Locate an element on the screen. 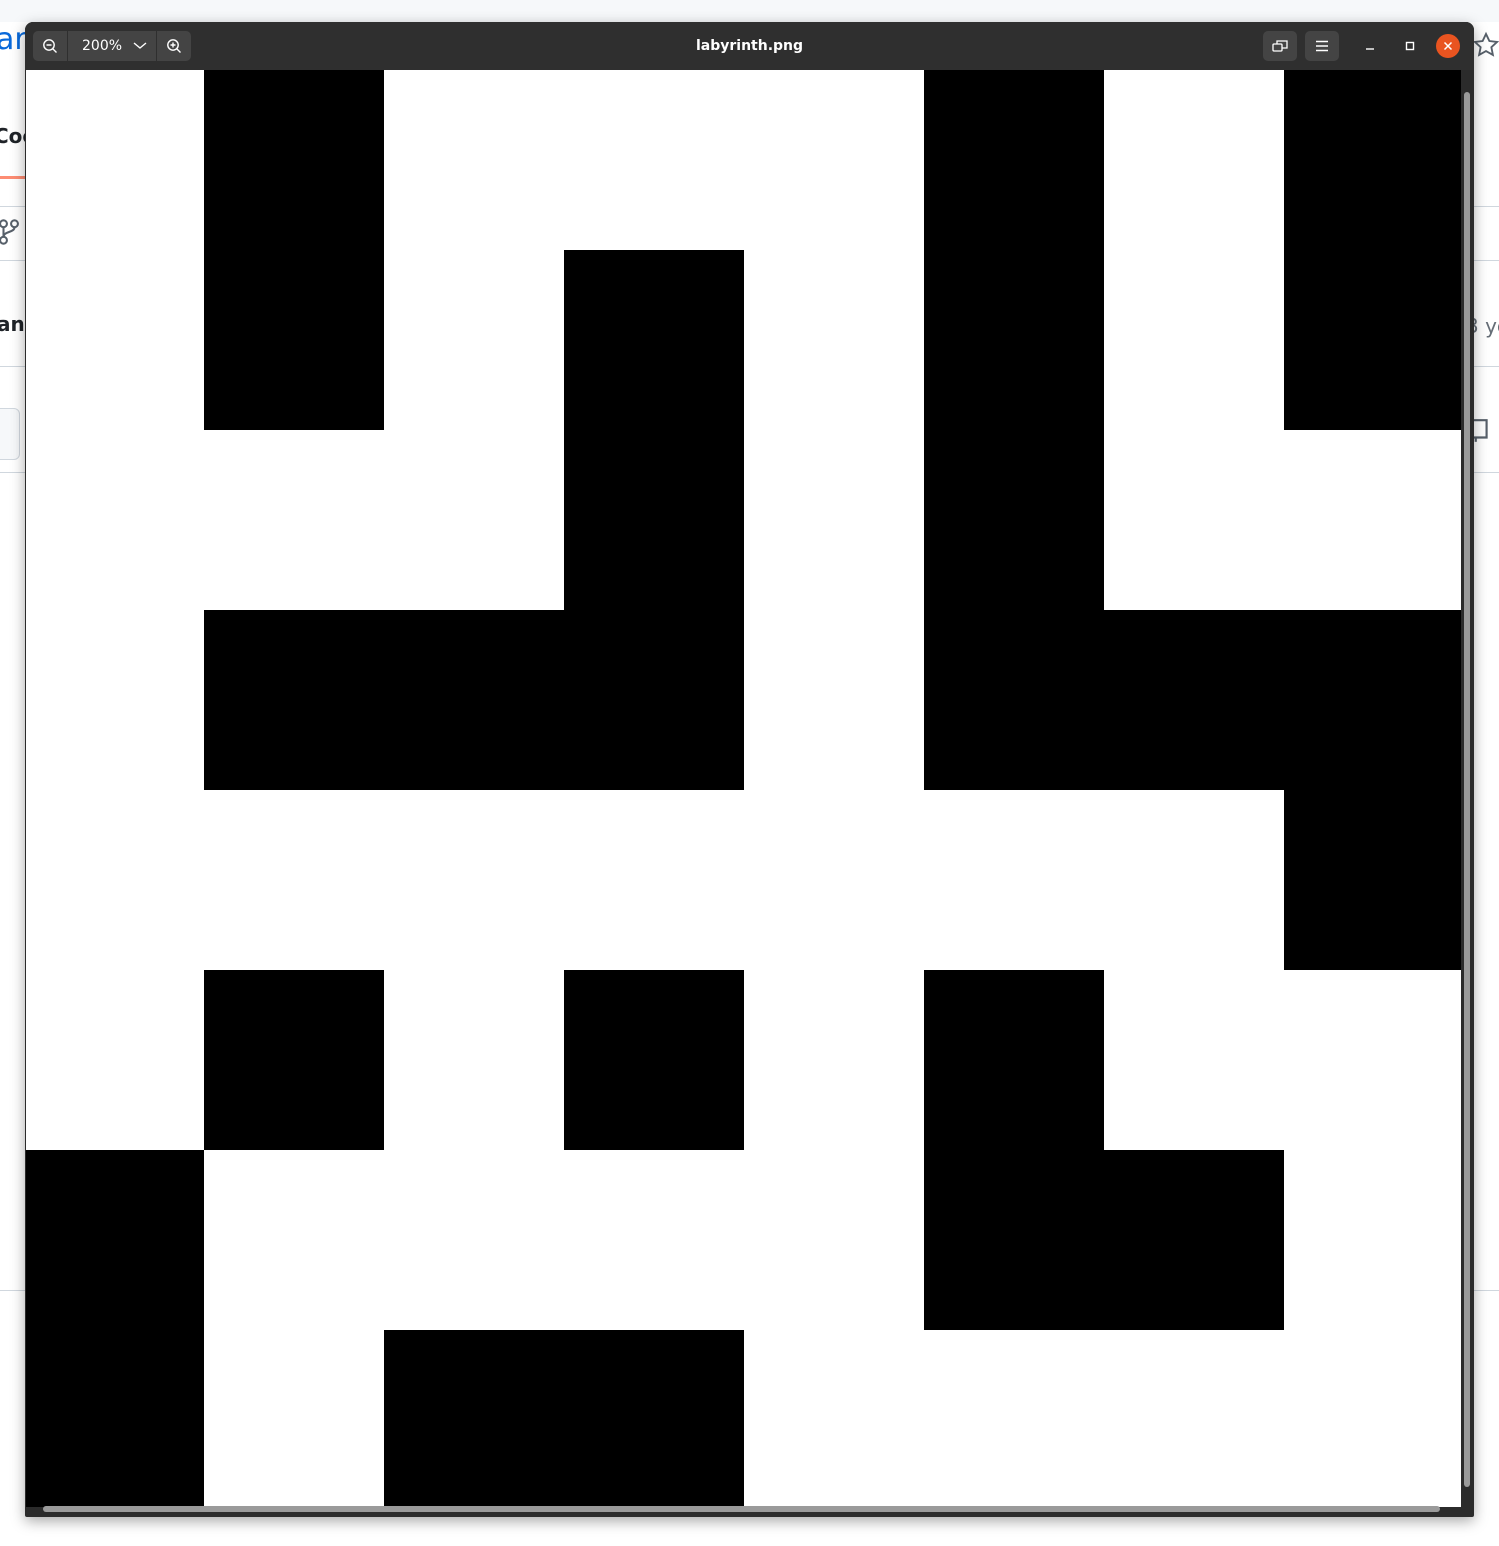 The image size is (1499, 1546). background-logo-text: ar is located at coordinates (13, 39).